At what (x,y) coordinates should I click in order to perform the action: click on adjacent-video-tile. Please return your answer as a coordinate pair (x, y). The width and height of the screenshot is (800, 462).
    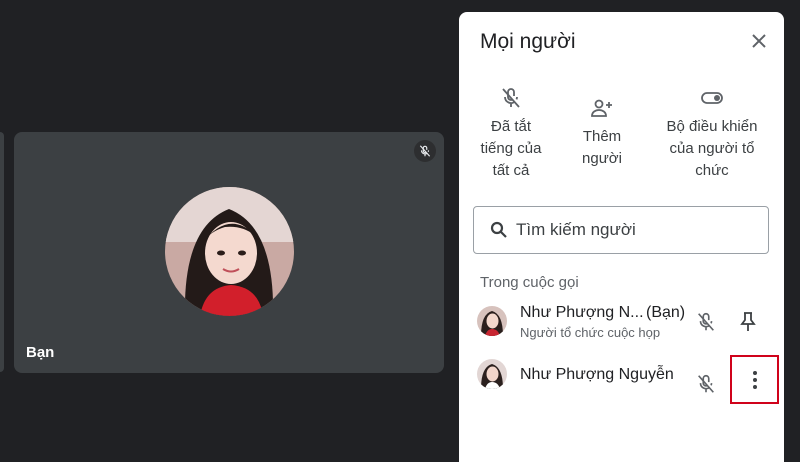
    Looking at the image, I should click on (2, 252).